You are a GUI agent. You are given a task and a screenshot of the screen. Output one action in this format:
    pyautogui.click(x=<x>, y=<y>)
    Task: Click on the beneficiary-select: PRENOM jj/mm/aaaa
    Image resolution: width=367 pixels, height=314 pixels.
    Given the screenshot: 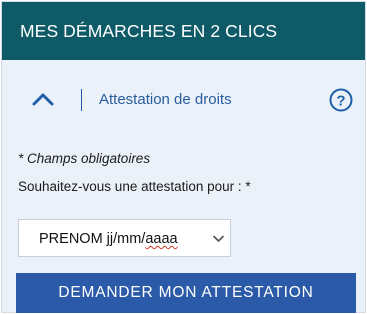 What is the action you would take?
    pyautogui.click(x=124, y=238)
    